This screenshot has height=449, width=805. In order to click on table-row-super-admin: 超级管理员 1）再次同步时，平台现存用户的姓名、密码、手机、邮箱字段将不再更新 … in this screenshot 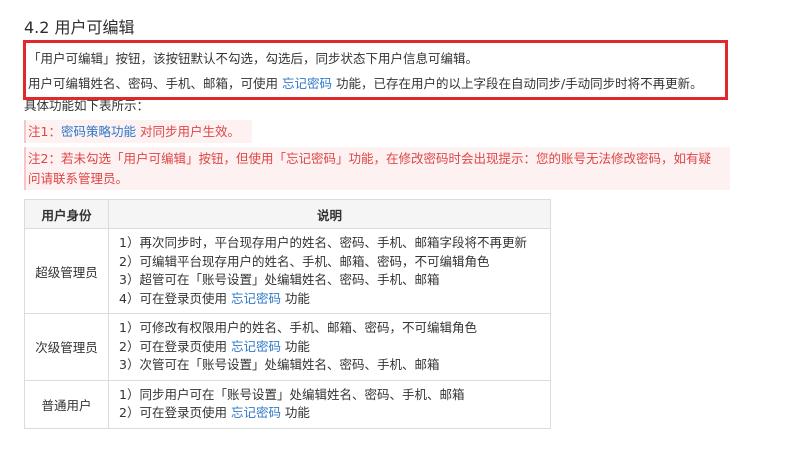, I will do `click(287, 271)`.